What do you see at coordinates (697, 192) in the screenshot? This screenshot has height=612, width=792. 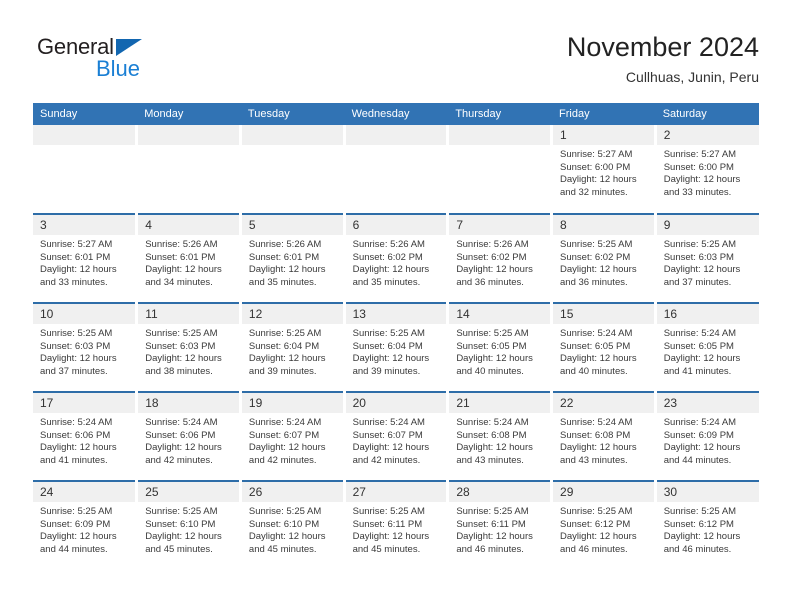 I see `daylight-text-line2: and 33 minutes.` at bounding box center [697, 192].